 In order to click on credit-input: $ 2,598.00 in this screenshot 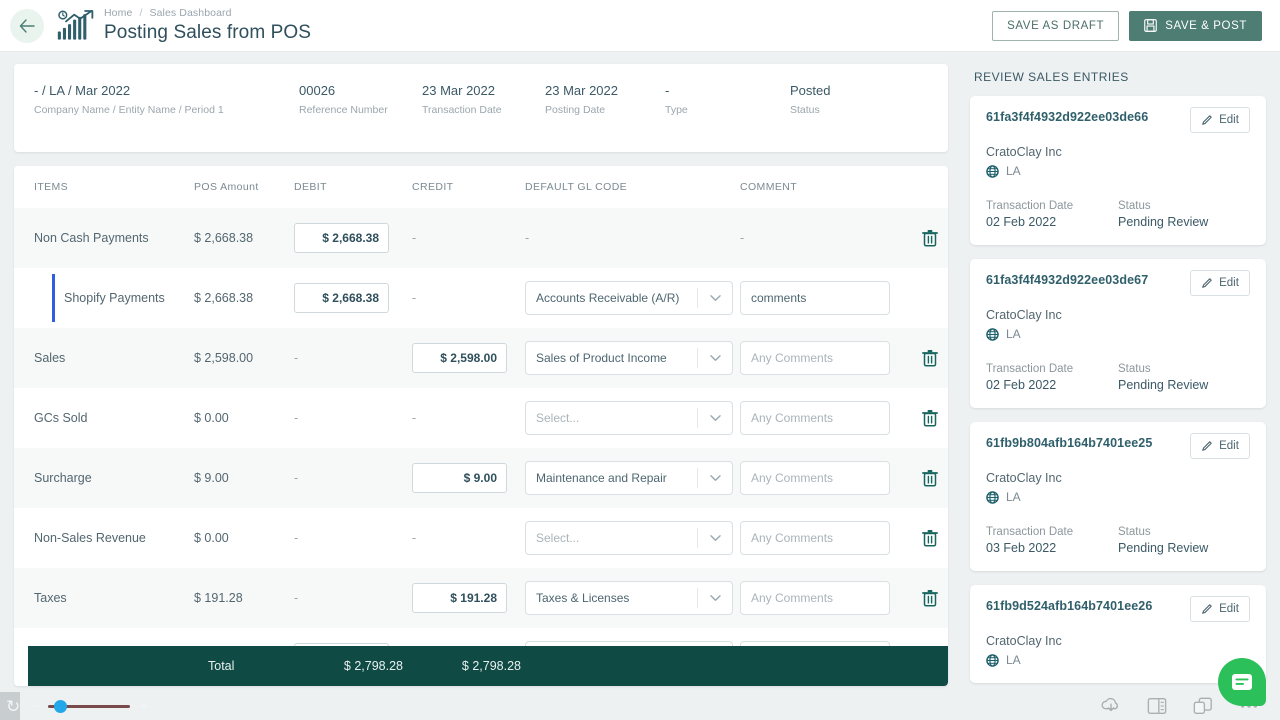, I will do `click(459, 358)`.